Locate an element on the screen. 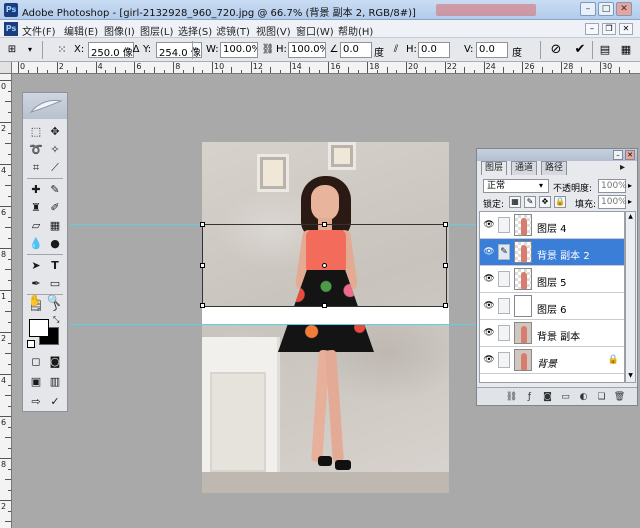 The image size is (640, 528). slice-tool-icon: ⟋ is located at coordinates (55, 167).